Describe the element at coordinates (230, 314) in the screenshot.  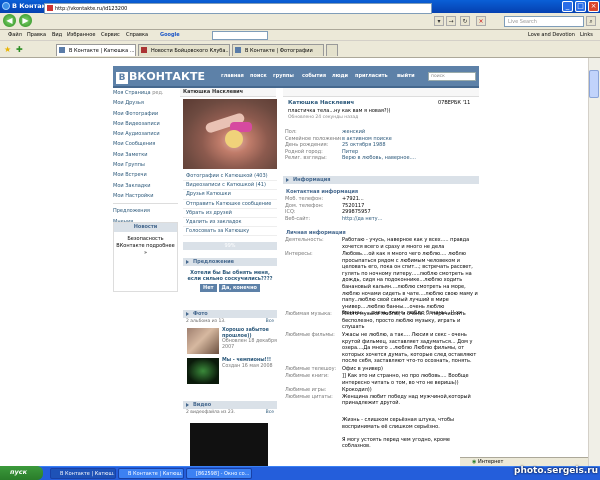
I see `photos-title: Фото` at that location.